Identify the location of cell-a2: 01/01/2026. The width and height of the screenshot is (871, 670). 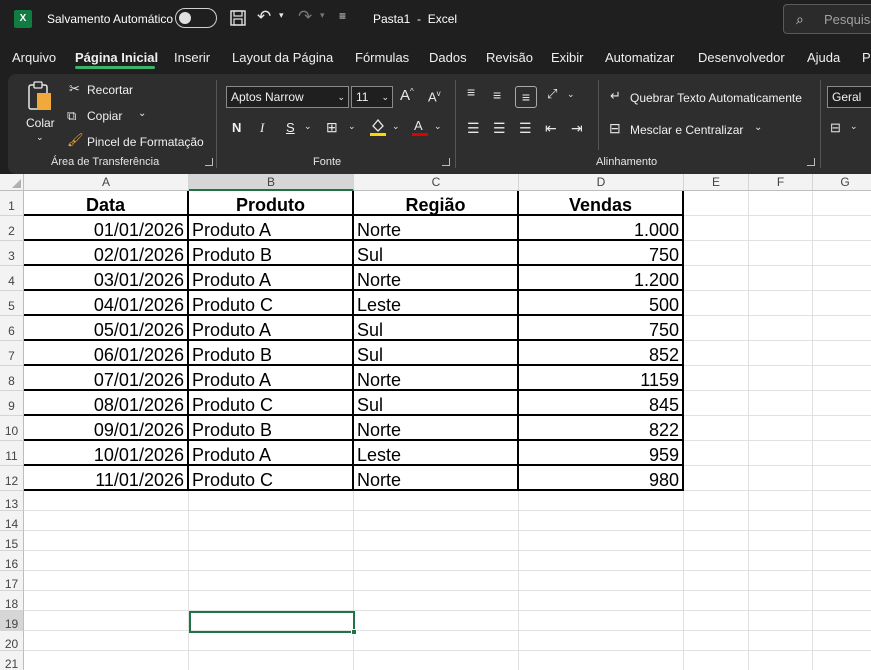
(106, 228).